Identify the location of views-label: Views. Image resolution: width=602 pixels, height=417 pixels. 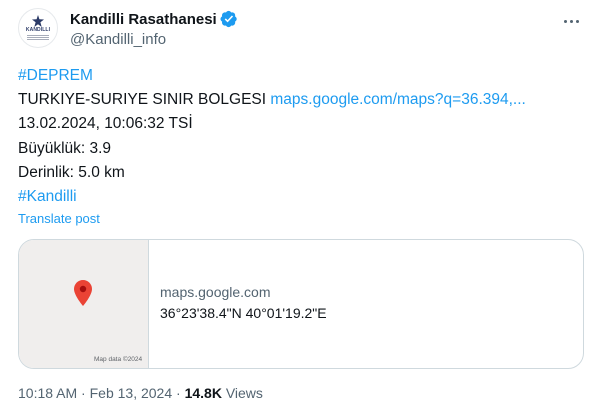
(244, 393).